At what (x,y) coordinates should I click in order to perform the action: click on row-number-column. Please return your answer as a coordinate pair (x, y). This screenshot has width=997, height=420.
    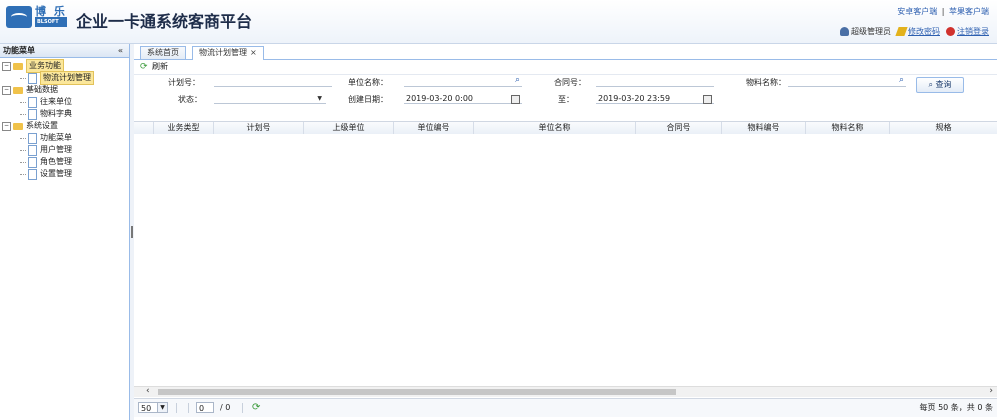
    Looking at the image, I should click on (144, 128).